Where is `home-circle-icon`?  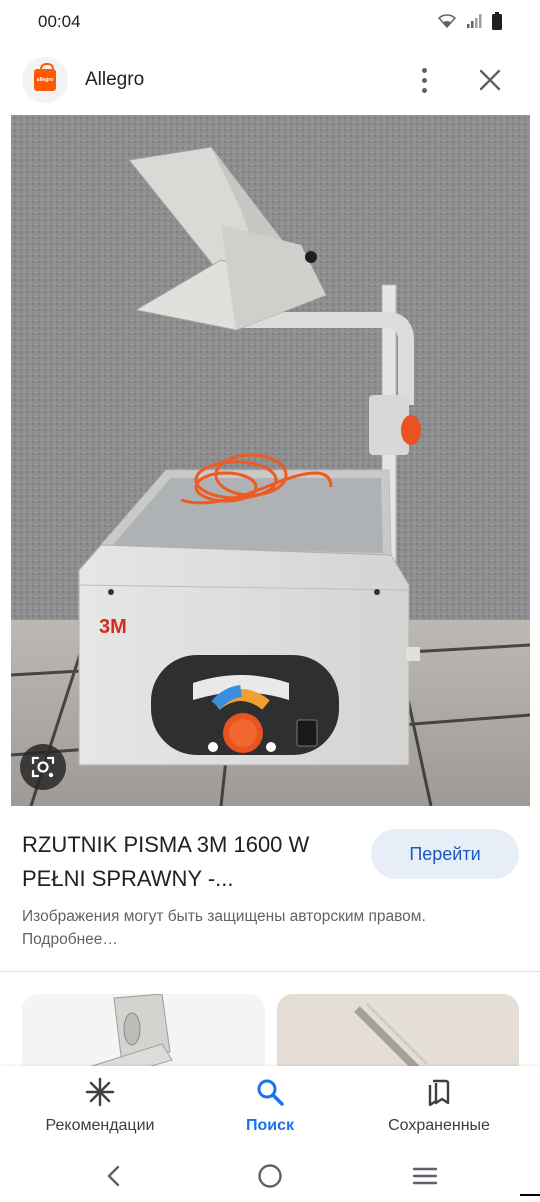
home-circle-icon is located at coordinates (270, 1176).